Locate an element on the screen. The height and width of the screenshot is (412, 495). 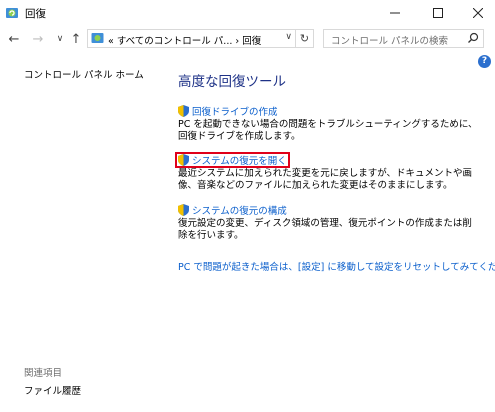
address-bar: « すべてのコントロール パ... › 回復 ∨ is located at coordinates (191, 38).